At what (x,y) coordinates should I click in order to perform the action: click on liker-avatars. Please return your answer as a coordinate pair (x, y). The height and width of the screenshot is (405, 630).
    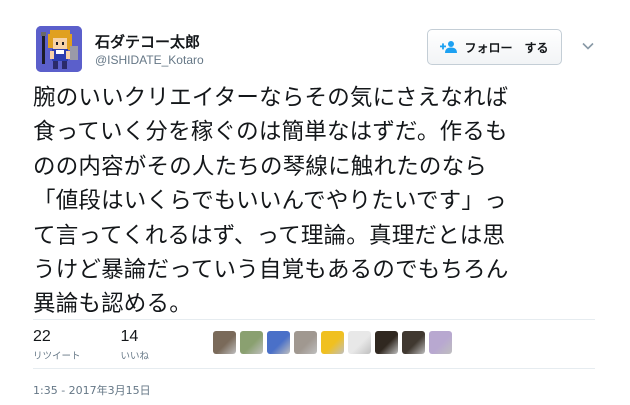
    Looking at the image, I should click on (332, 342).